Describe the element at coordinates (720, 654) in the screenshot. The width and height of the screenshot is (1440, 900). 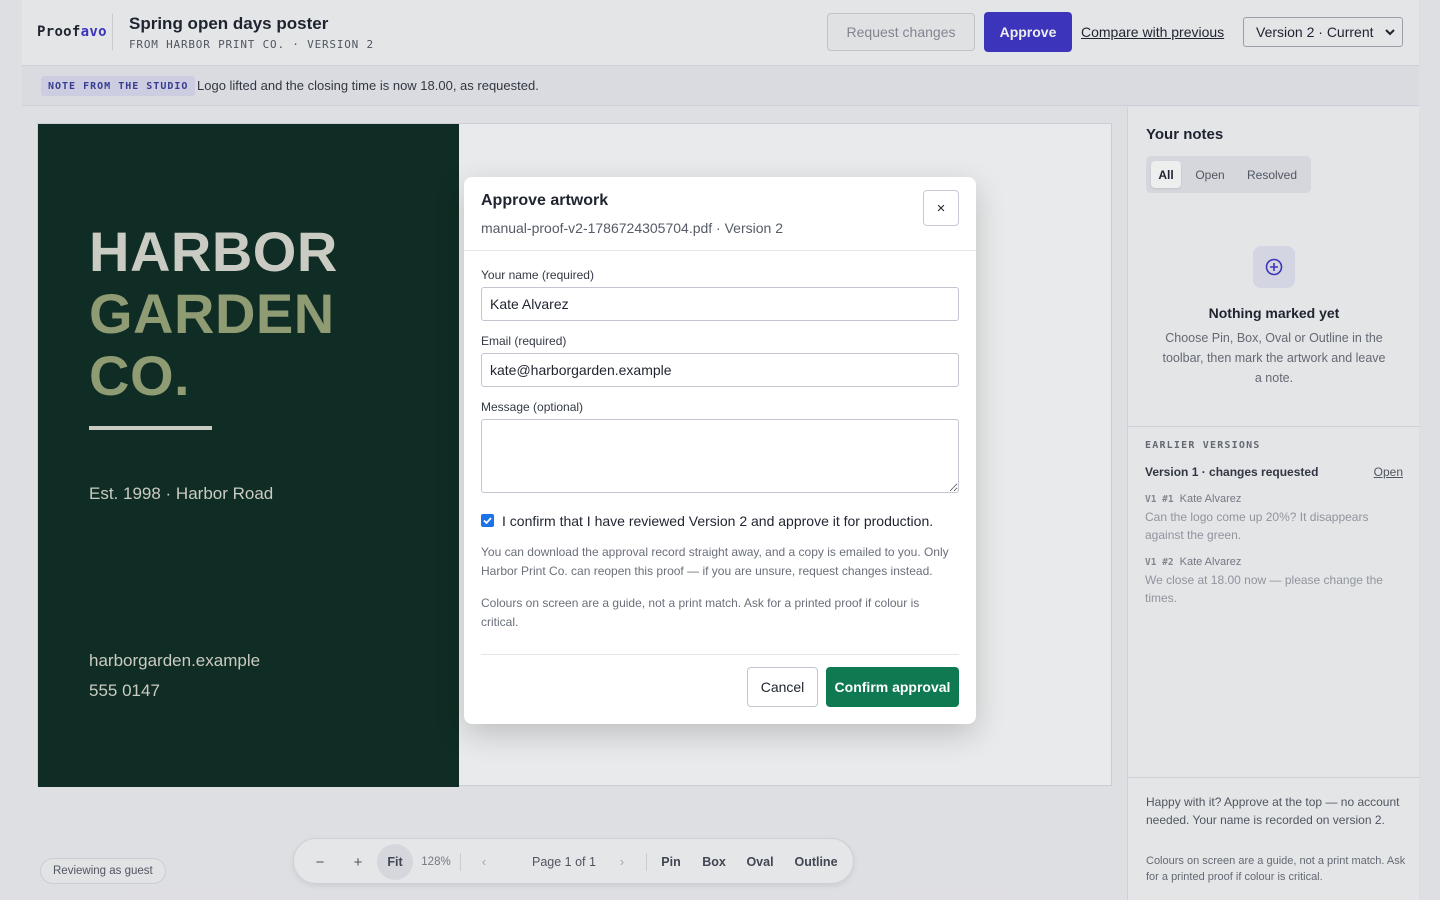
I see `dialog-footer-divider` at that location.